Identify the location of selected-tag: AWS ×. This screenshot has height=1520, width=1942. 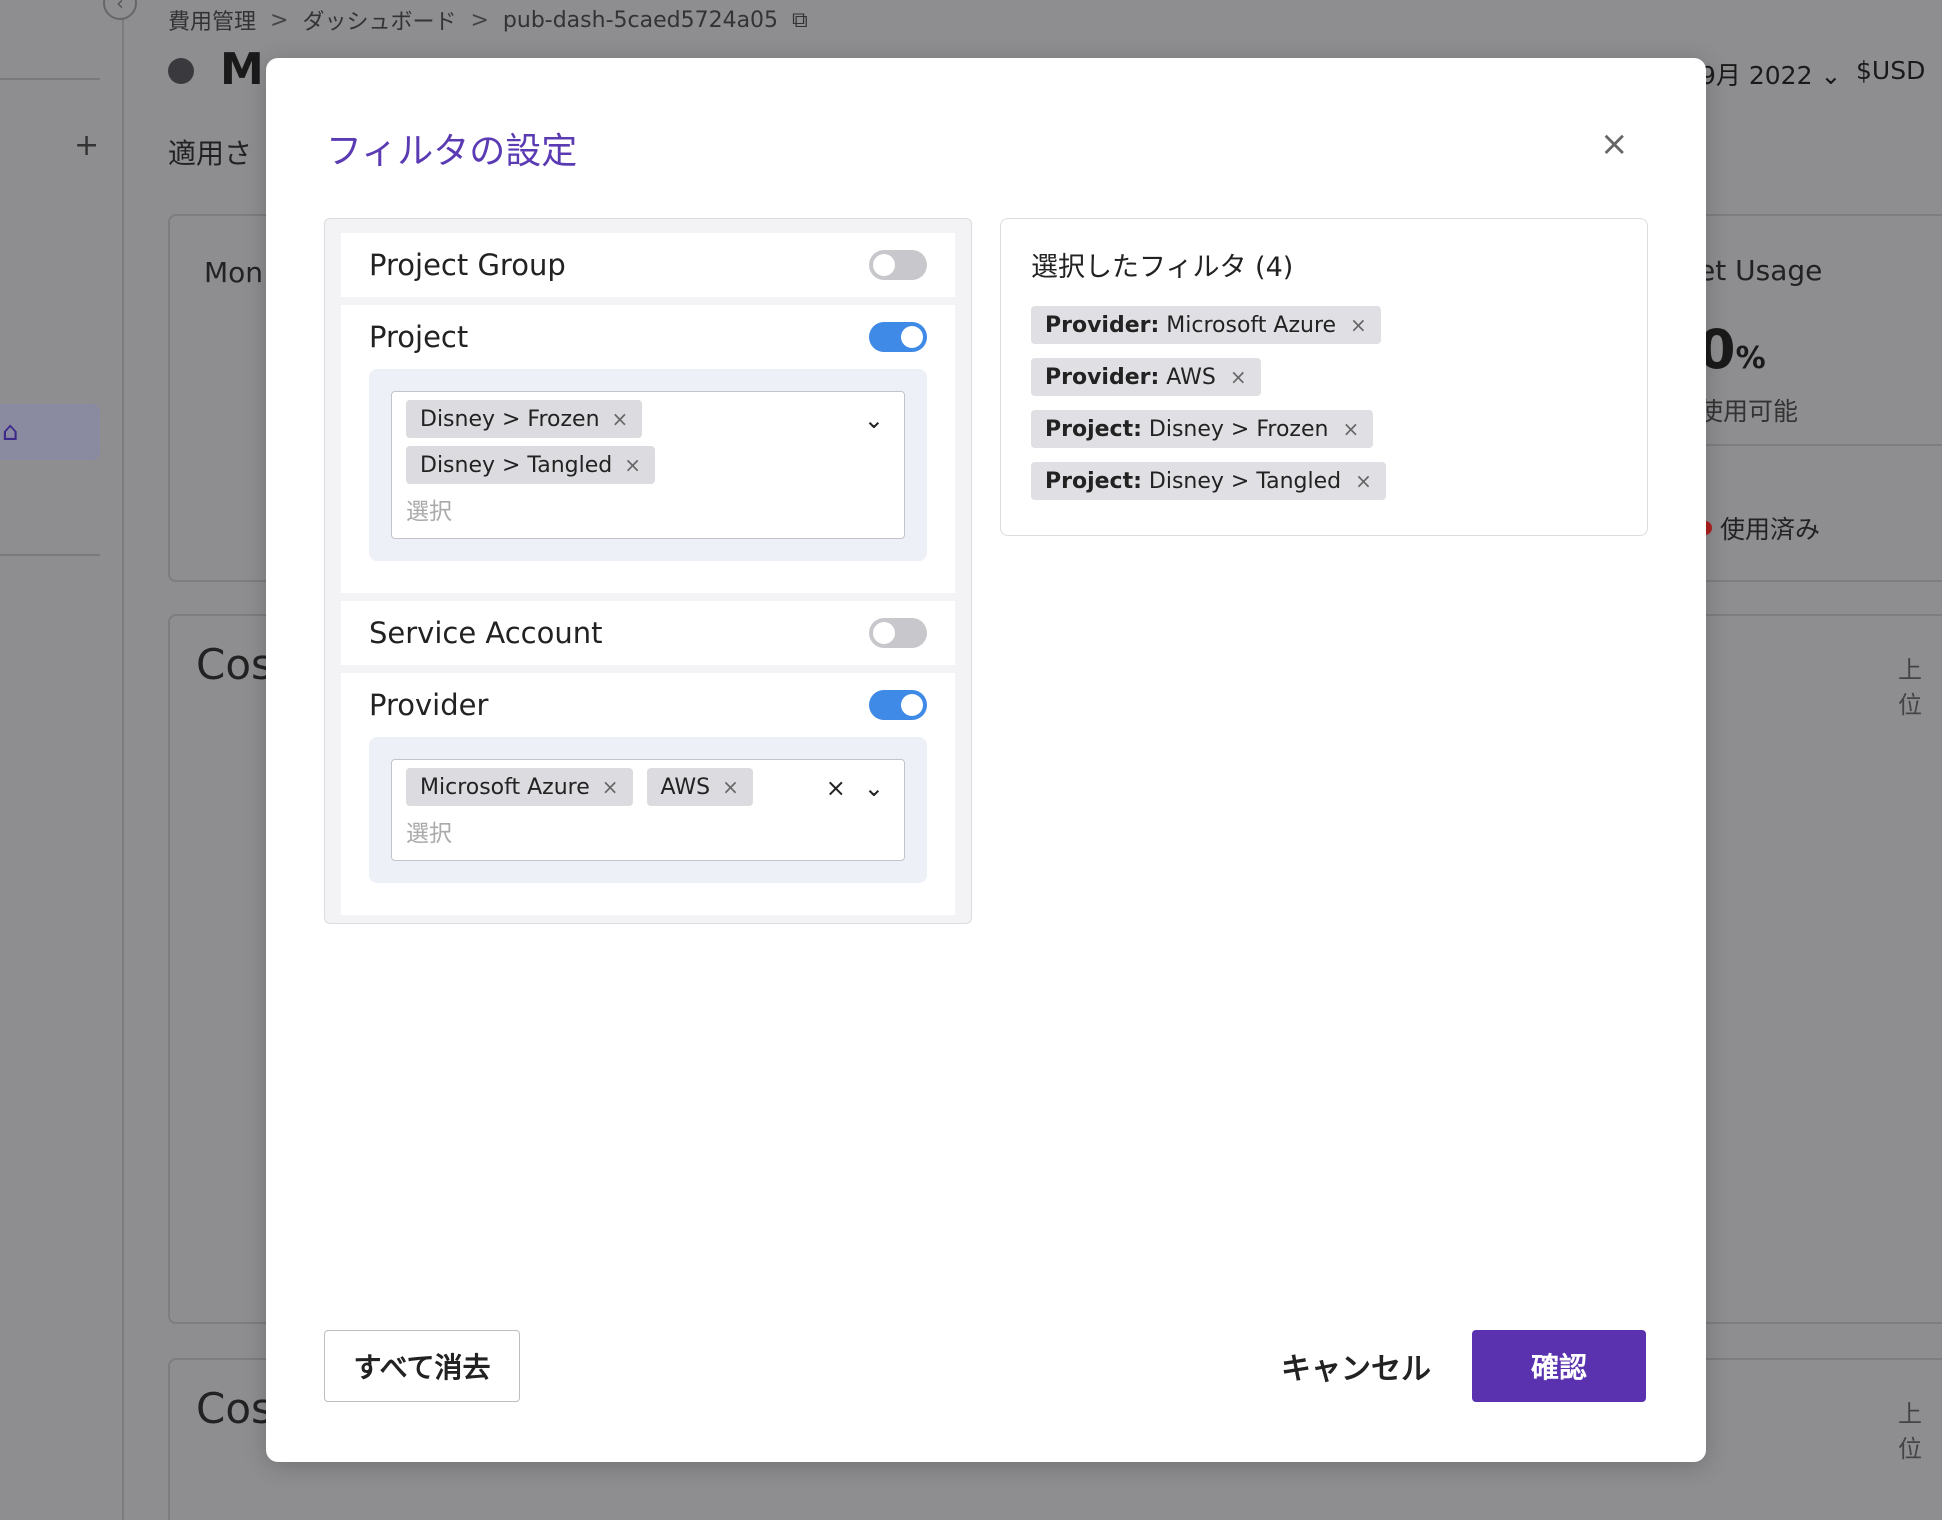
(699, 787).